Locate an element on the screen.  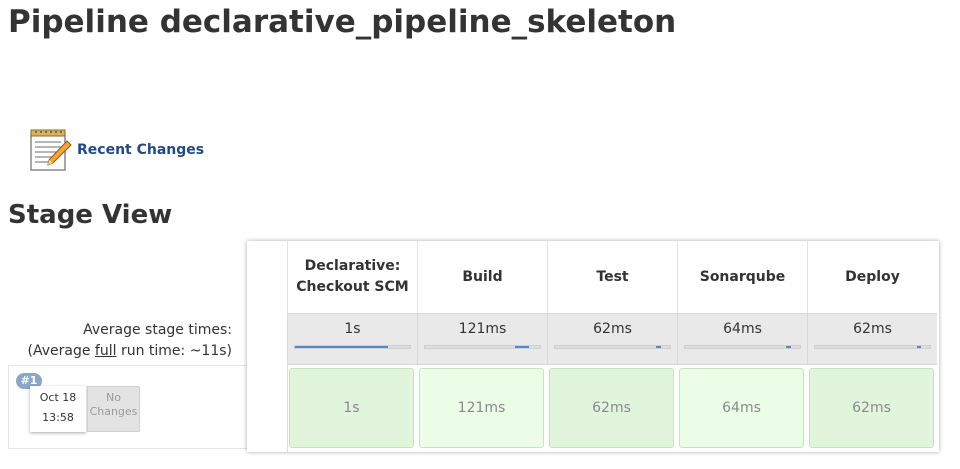
stage-average: 64ms is located at coordinates (742, 339).